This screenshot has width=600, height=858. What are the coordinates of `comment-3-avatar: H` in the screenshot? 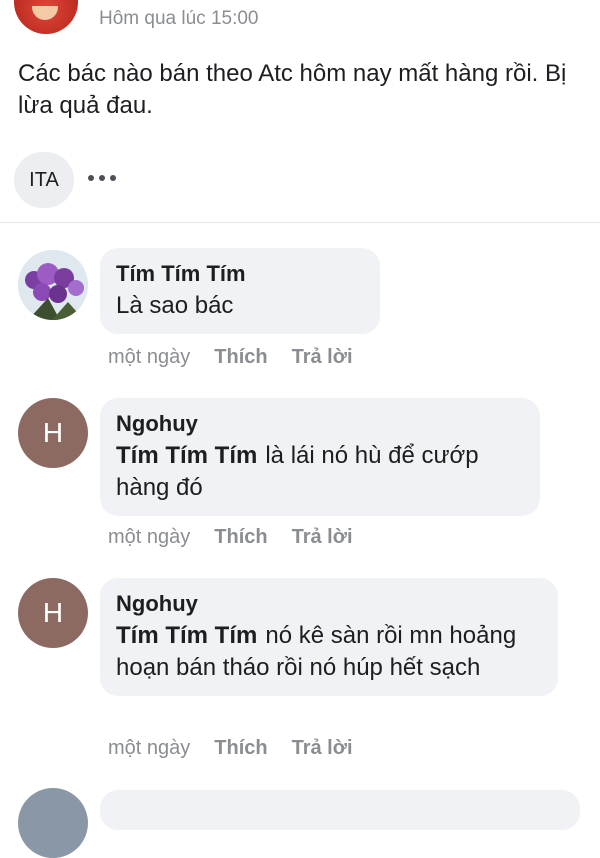 It's located at (53, 613).